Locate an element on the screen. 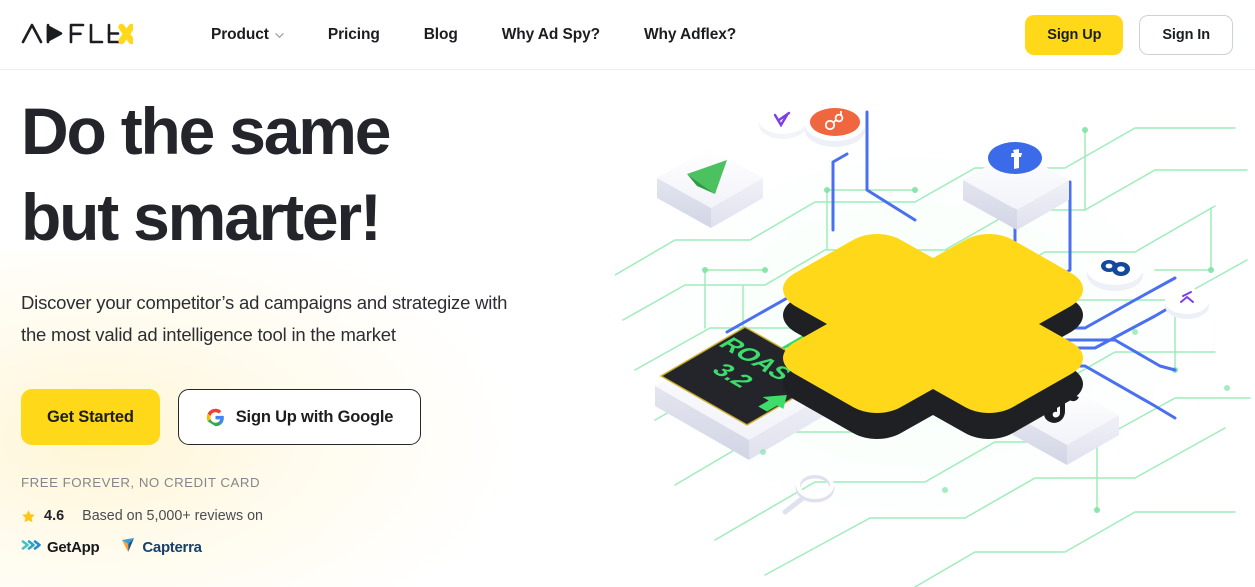 The image size is (1255, 587). sign-up-with-google-button: Sign Up with Google is located at coordinates (299, 417).